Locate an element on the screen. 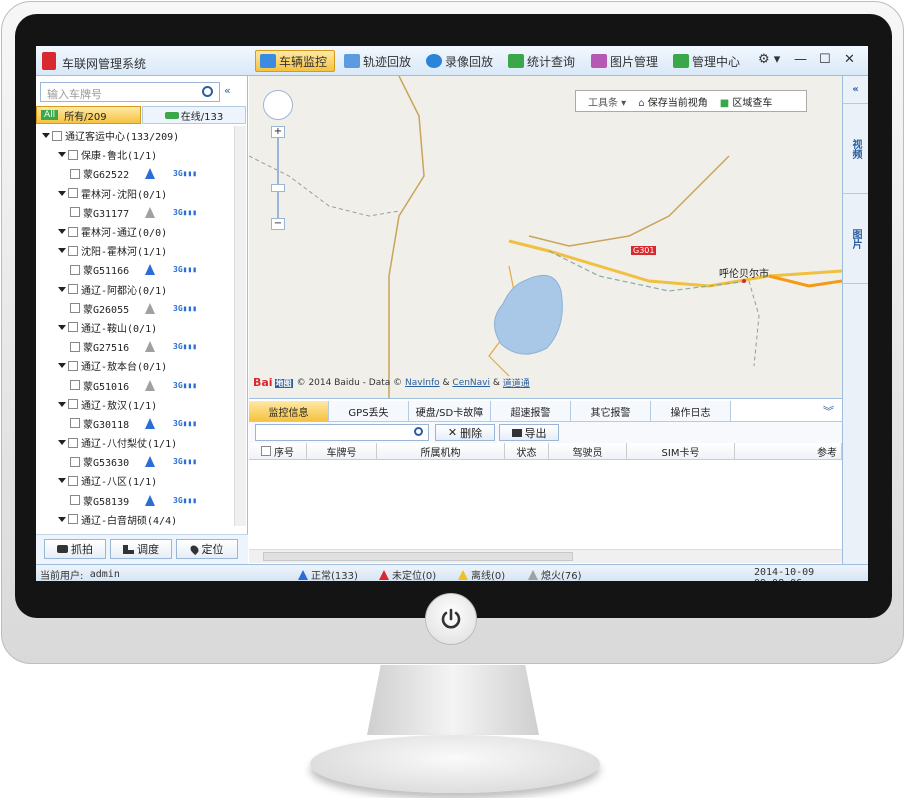 Image resolution: width=905 pixels, height=798 pixels. power-button is located at coordinates (451, 619).